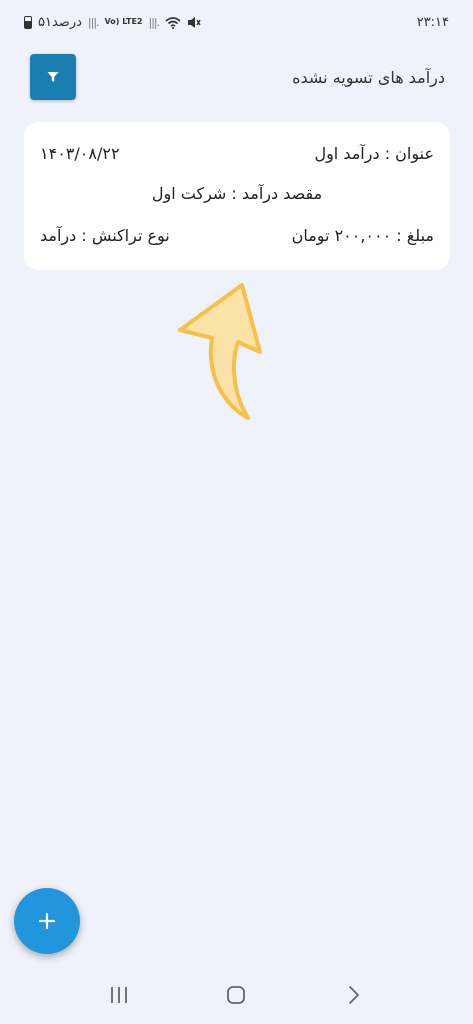  I want to click on wifi-icon, so click(173, 22).